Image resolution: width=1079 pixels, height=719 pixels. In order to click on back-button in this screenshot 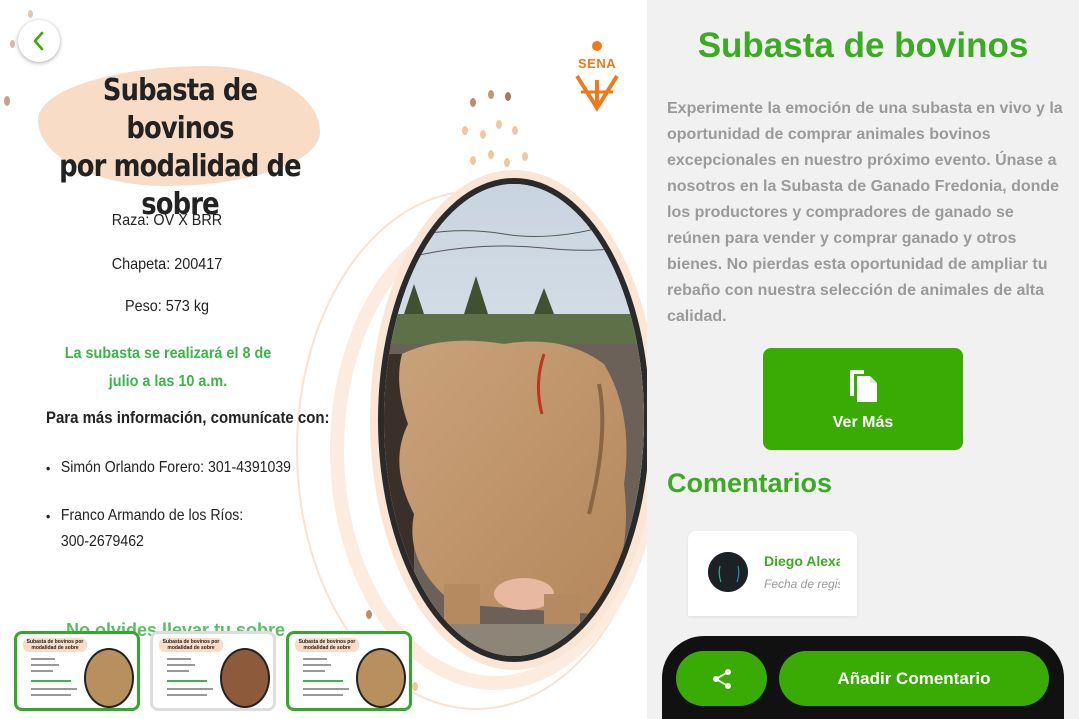, I will do `click(39, 41)`.